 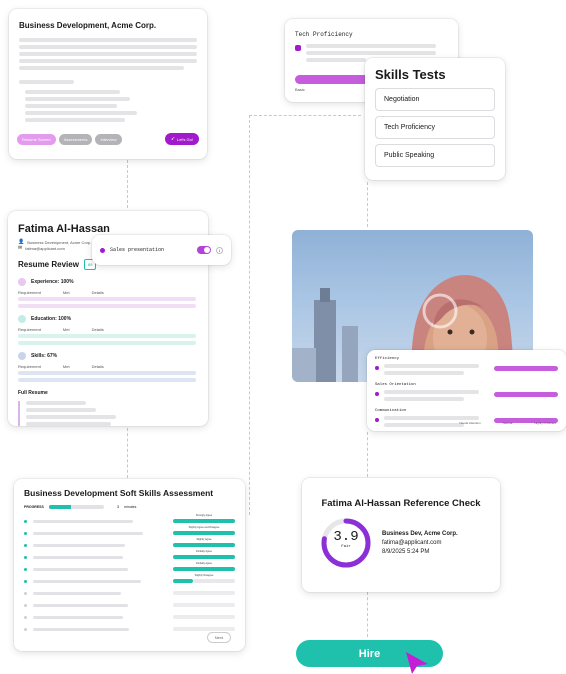 I want to click on stage-chips: Resume Screen Assessments Interview, so click(x=71, y=139).